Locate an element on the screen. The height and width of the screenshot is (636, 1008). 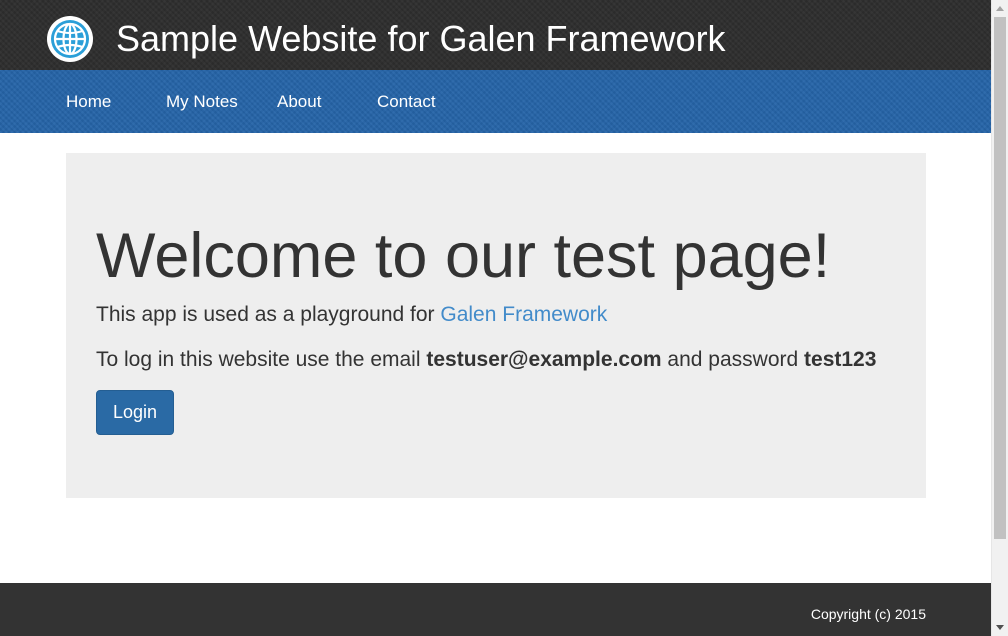
login-info-middle: and password is located at coordinates (733, 359).